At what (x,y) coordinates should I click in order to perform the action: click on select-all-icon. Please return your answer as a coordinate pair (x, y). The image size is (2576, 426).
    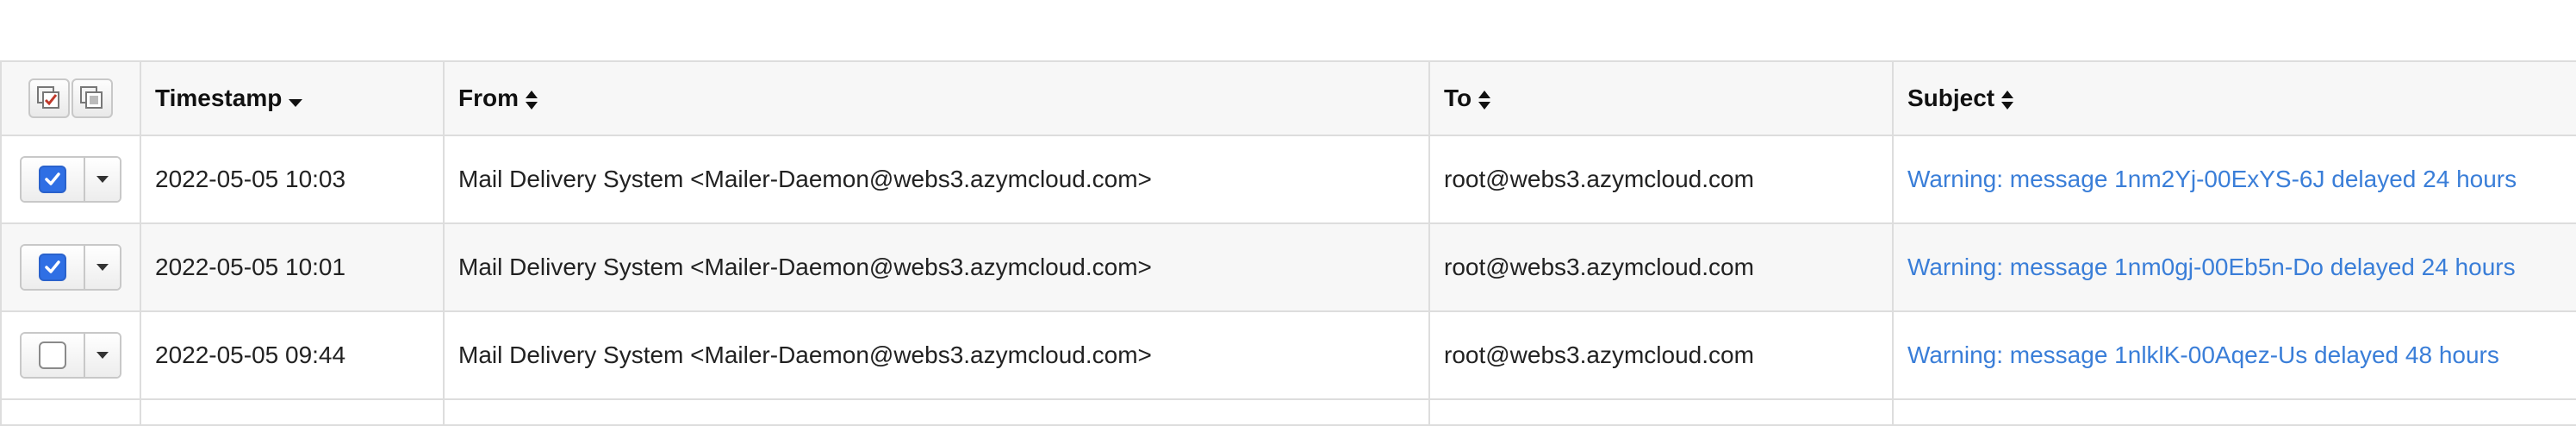
    Looking at the image, I should click on (48, 97).